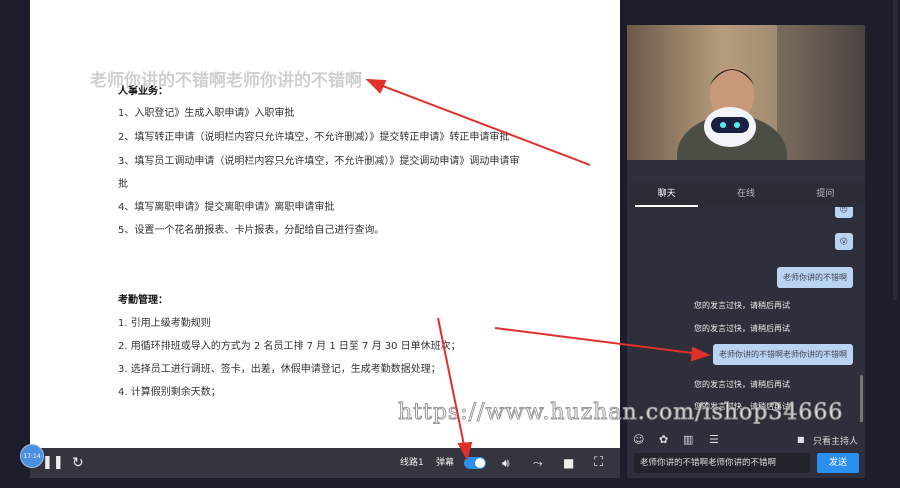 This screenshot has width=900, height=488. What do you see at coordinates (836, 442) in the screenshot?
I see `only-host-label: 只看主持人` at bounding box center [836, 442].